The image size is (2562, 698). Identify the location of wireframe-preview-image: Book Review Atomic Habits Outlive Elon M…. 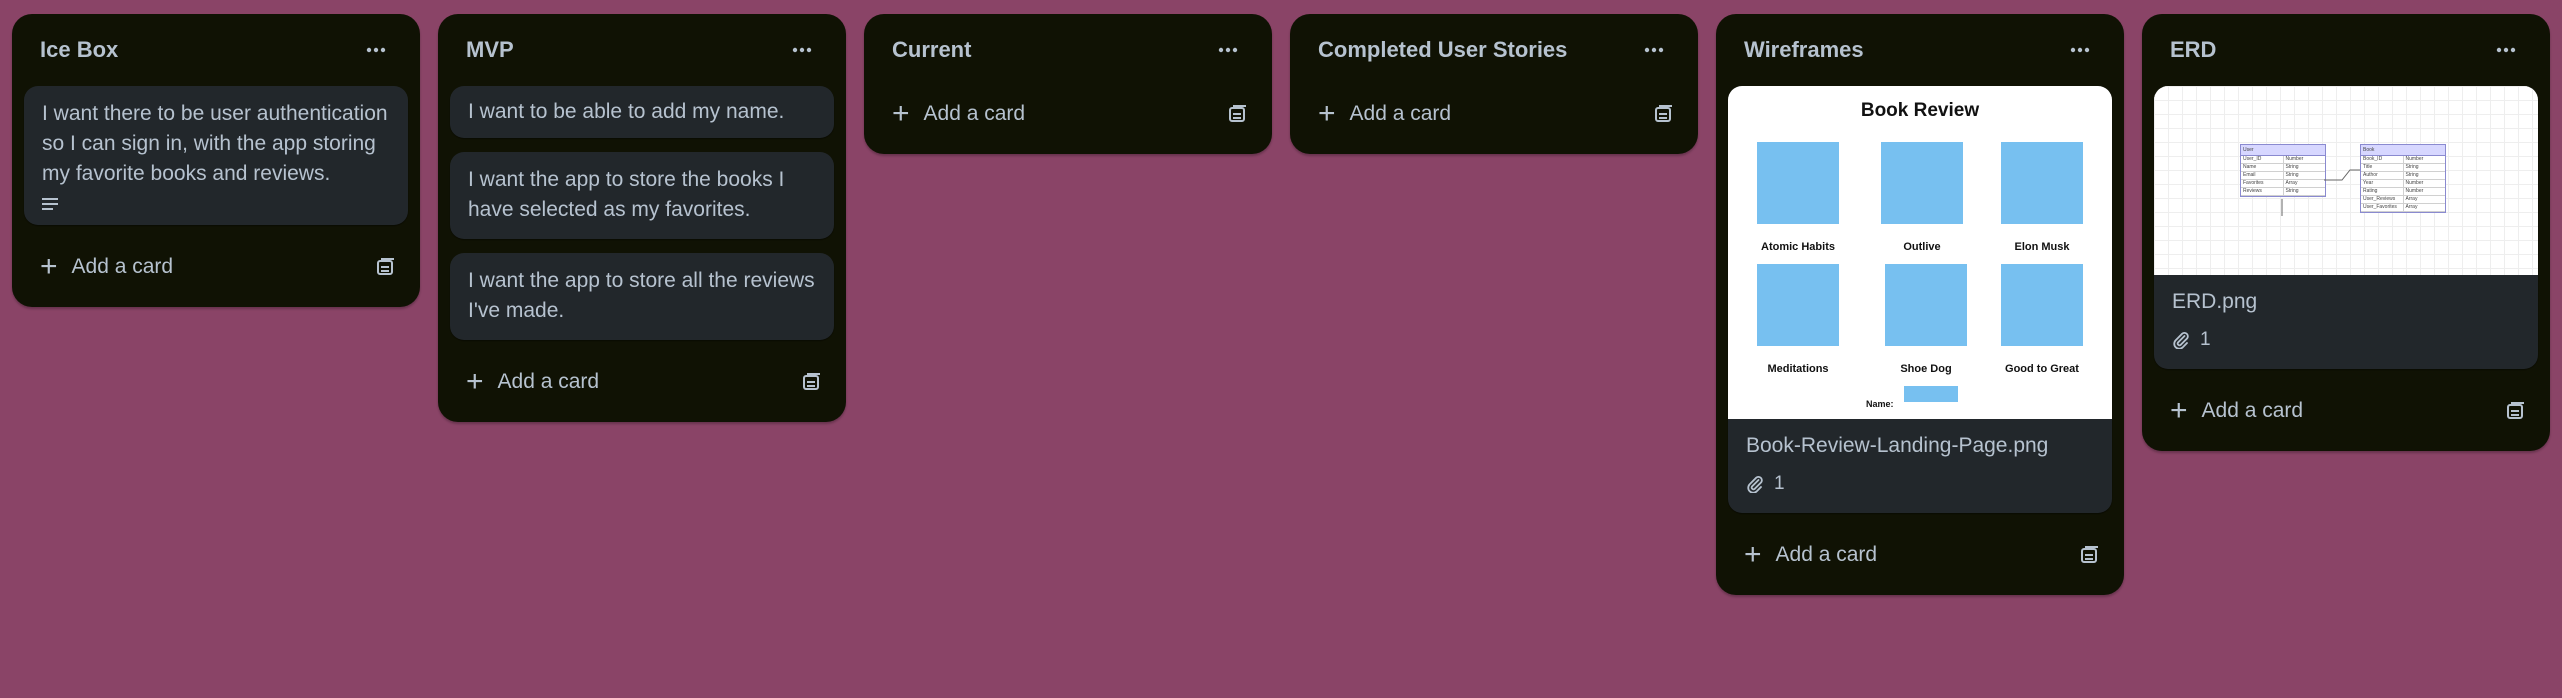
(1920, 252).